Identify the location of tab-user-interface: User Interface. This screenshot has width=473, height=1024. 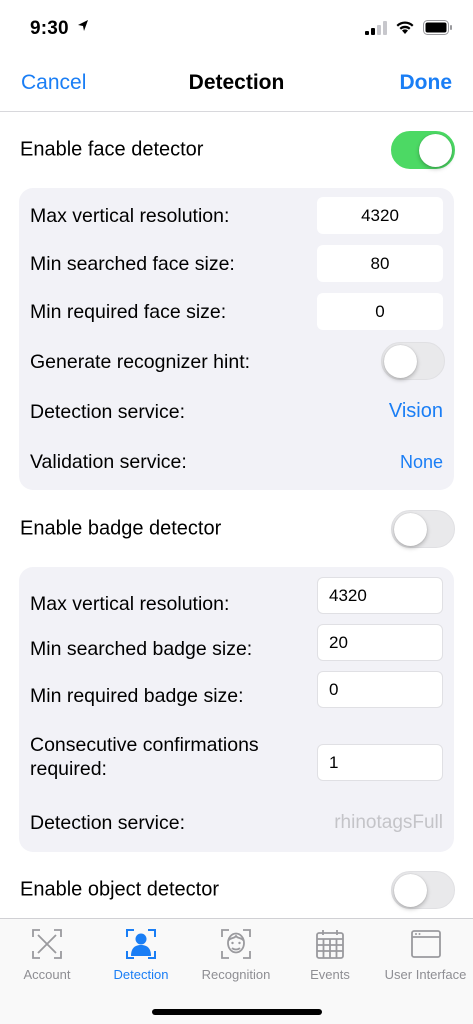
(425, 954).